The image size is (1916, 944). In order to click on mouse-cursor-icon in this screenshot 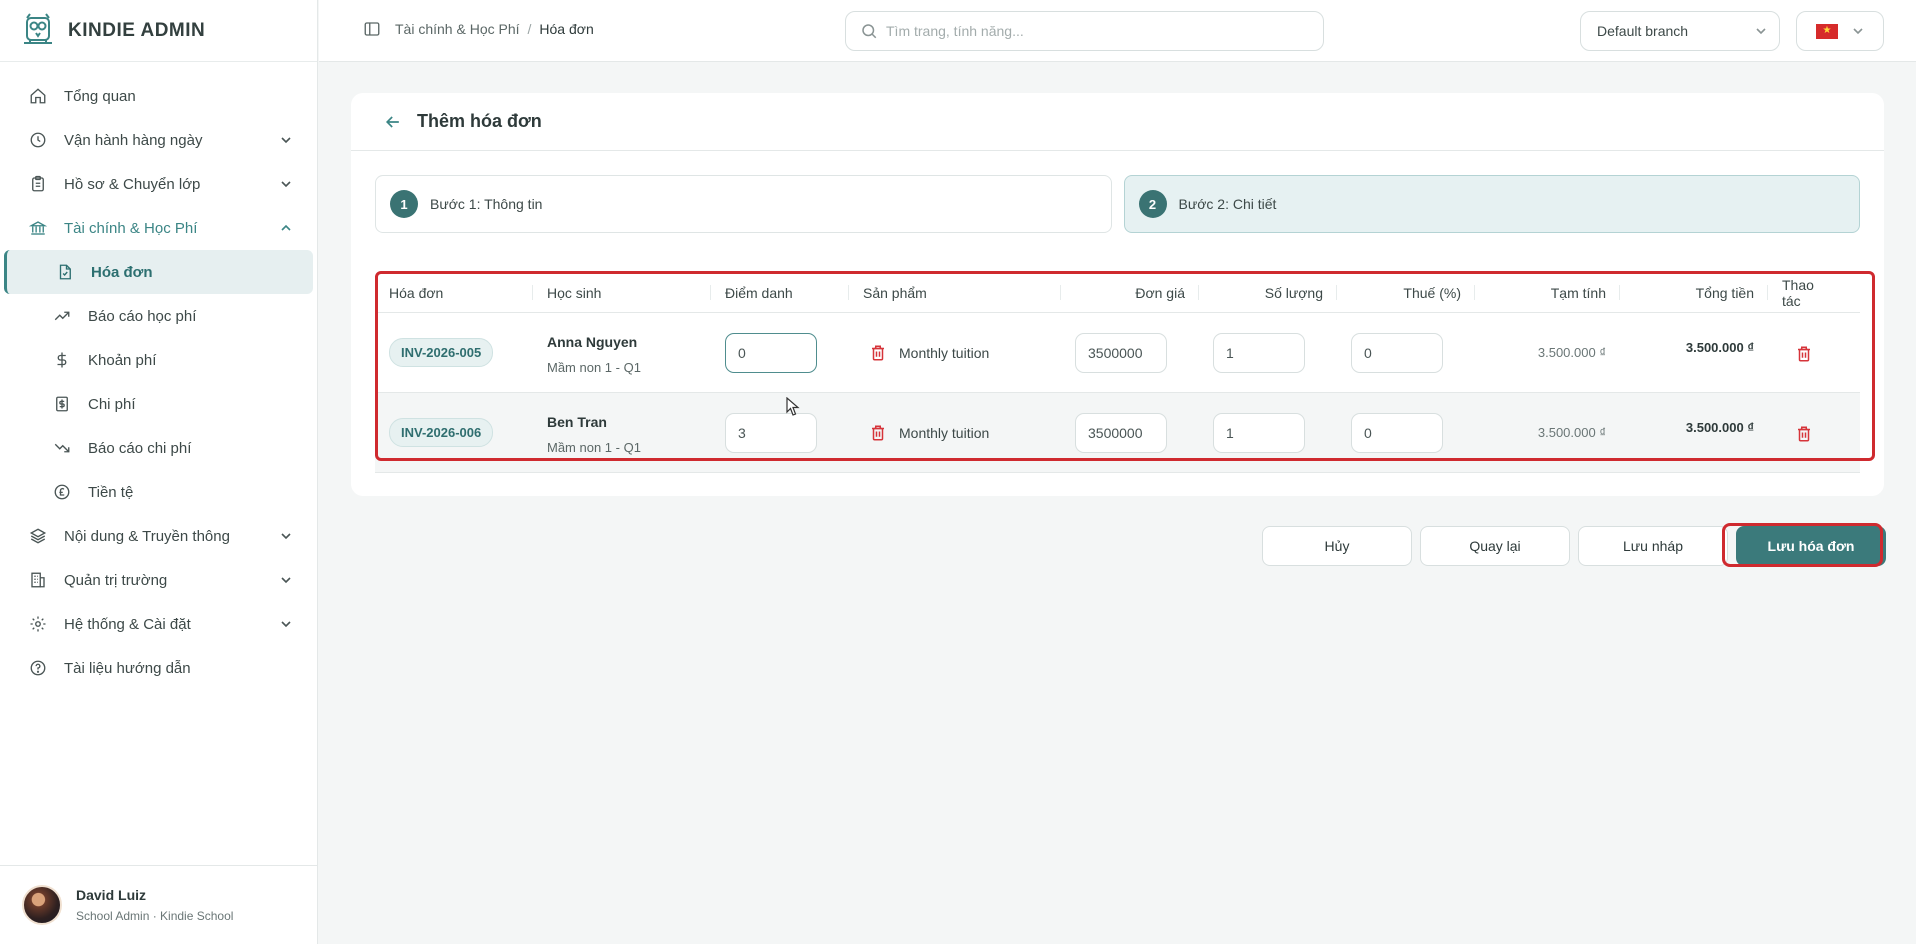, I will do `click(793, 406)`.